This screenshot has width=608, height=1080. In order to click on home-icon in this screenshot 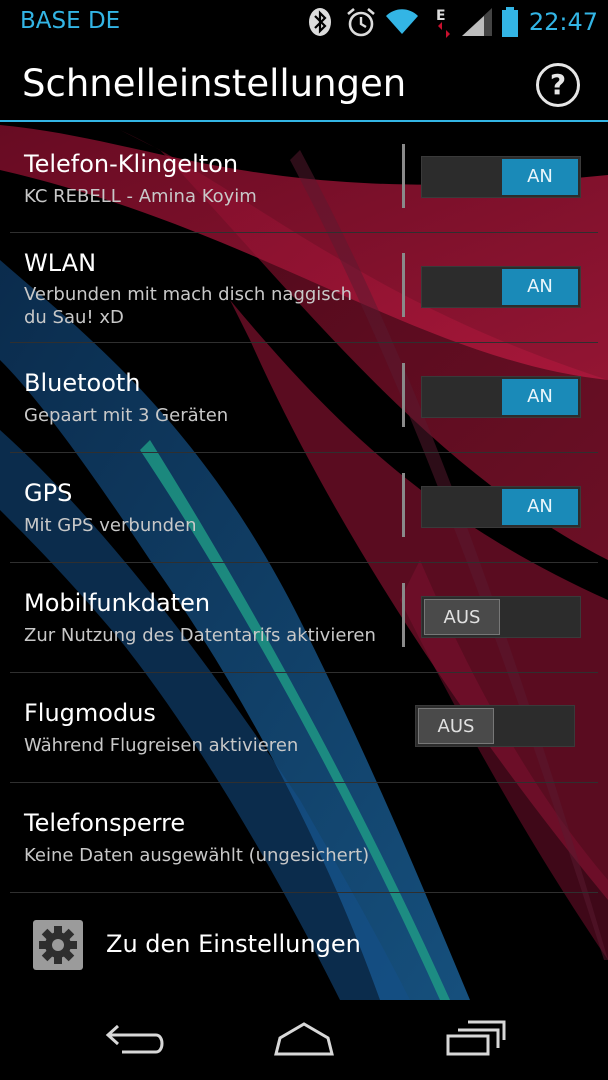, I will do `click(304, 1038)`.